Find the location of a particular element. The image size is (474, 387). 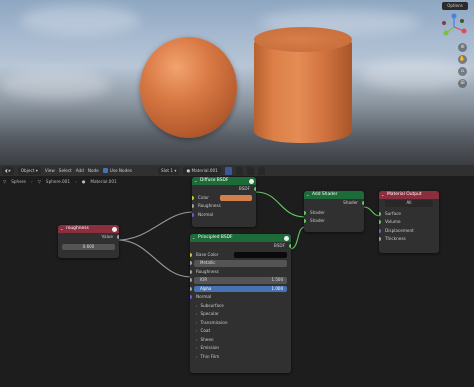

node-header: ⌄ roughness is located at coordinates (88, 229).